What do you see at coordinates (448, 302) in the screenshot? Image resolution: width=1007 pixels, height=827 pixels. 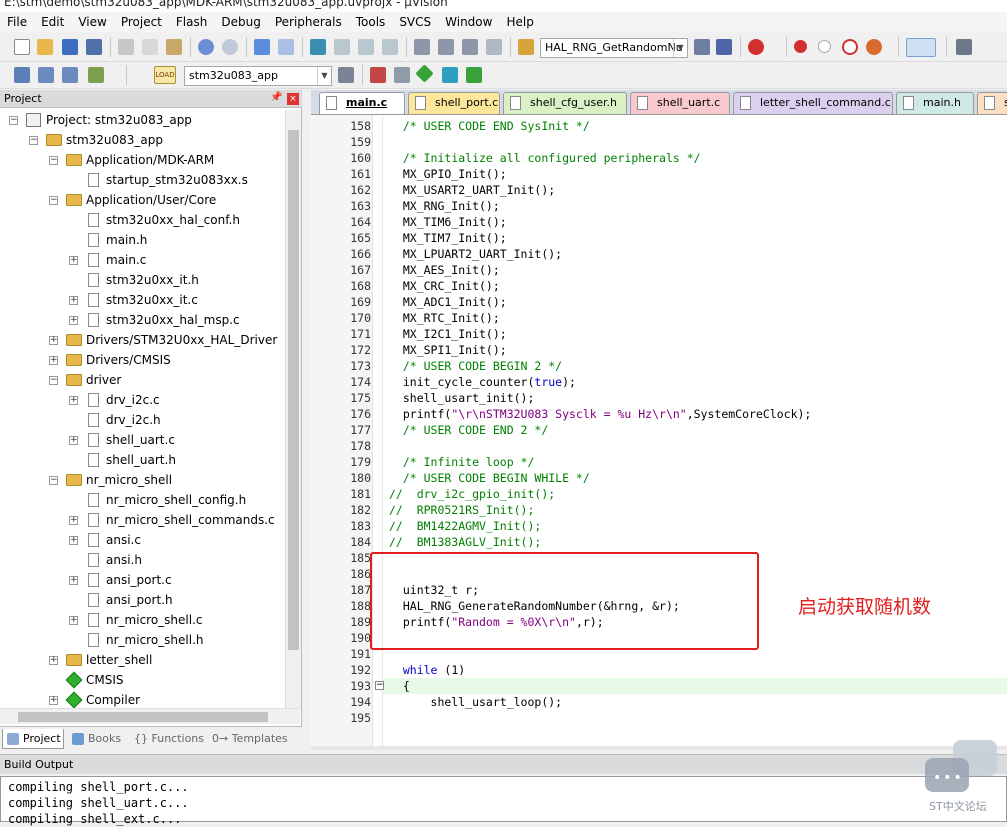 I see `code-line: MX_ADC1_Init();` at bounding box center [448, 302].